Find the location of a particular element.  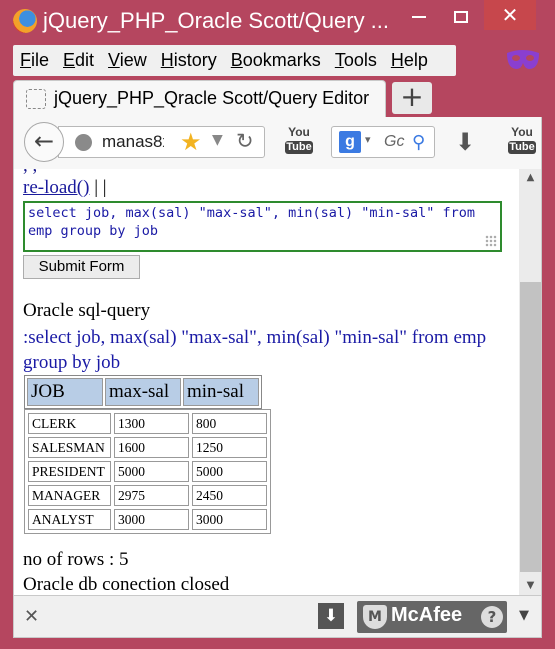

header-min-sal: min-sal is located at coordinates (221, 392).